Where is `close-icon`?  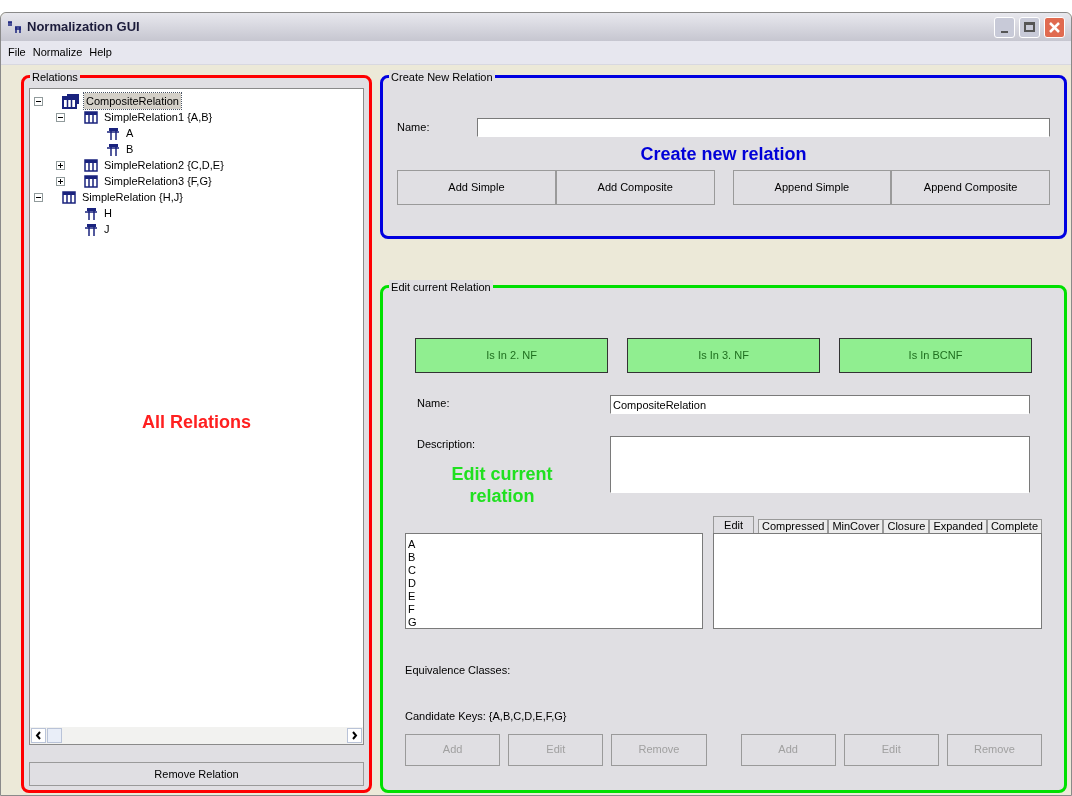 close-icon is located at coordinates (1054, 27).